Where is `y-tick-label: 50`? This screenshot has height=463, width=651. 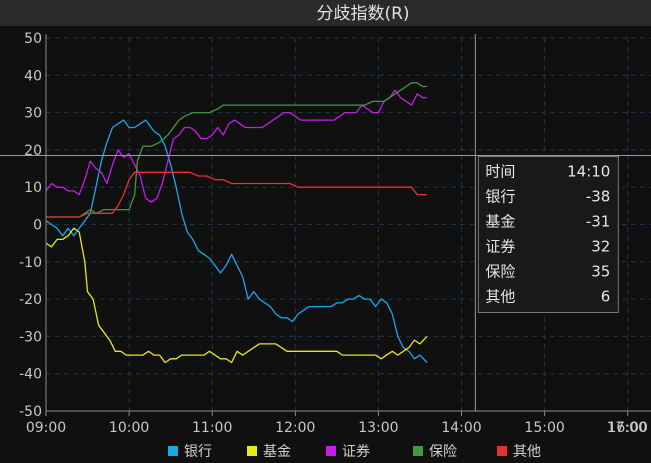 y-tick-label: 50 is located at coordinates (33, 39).